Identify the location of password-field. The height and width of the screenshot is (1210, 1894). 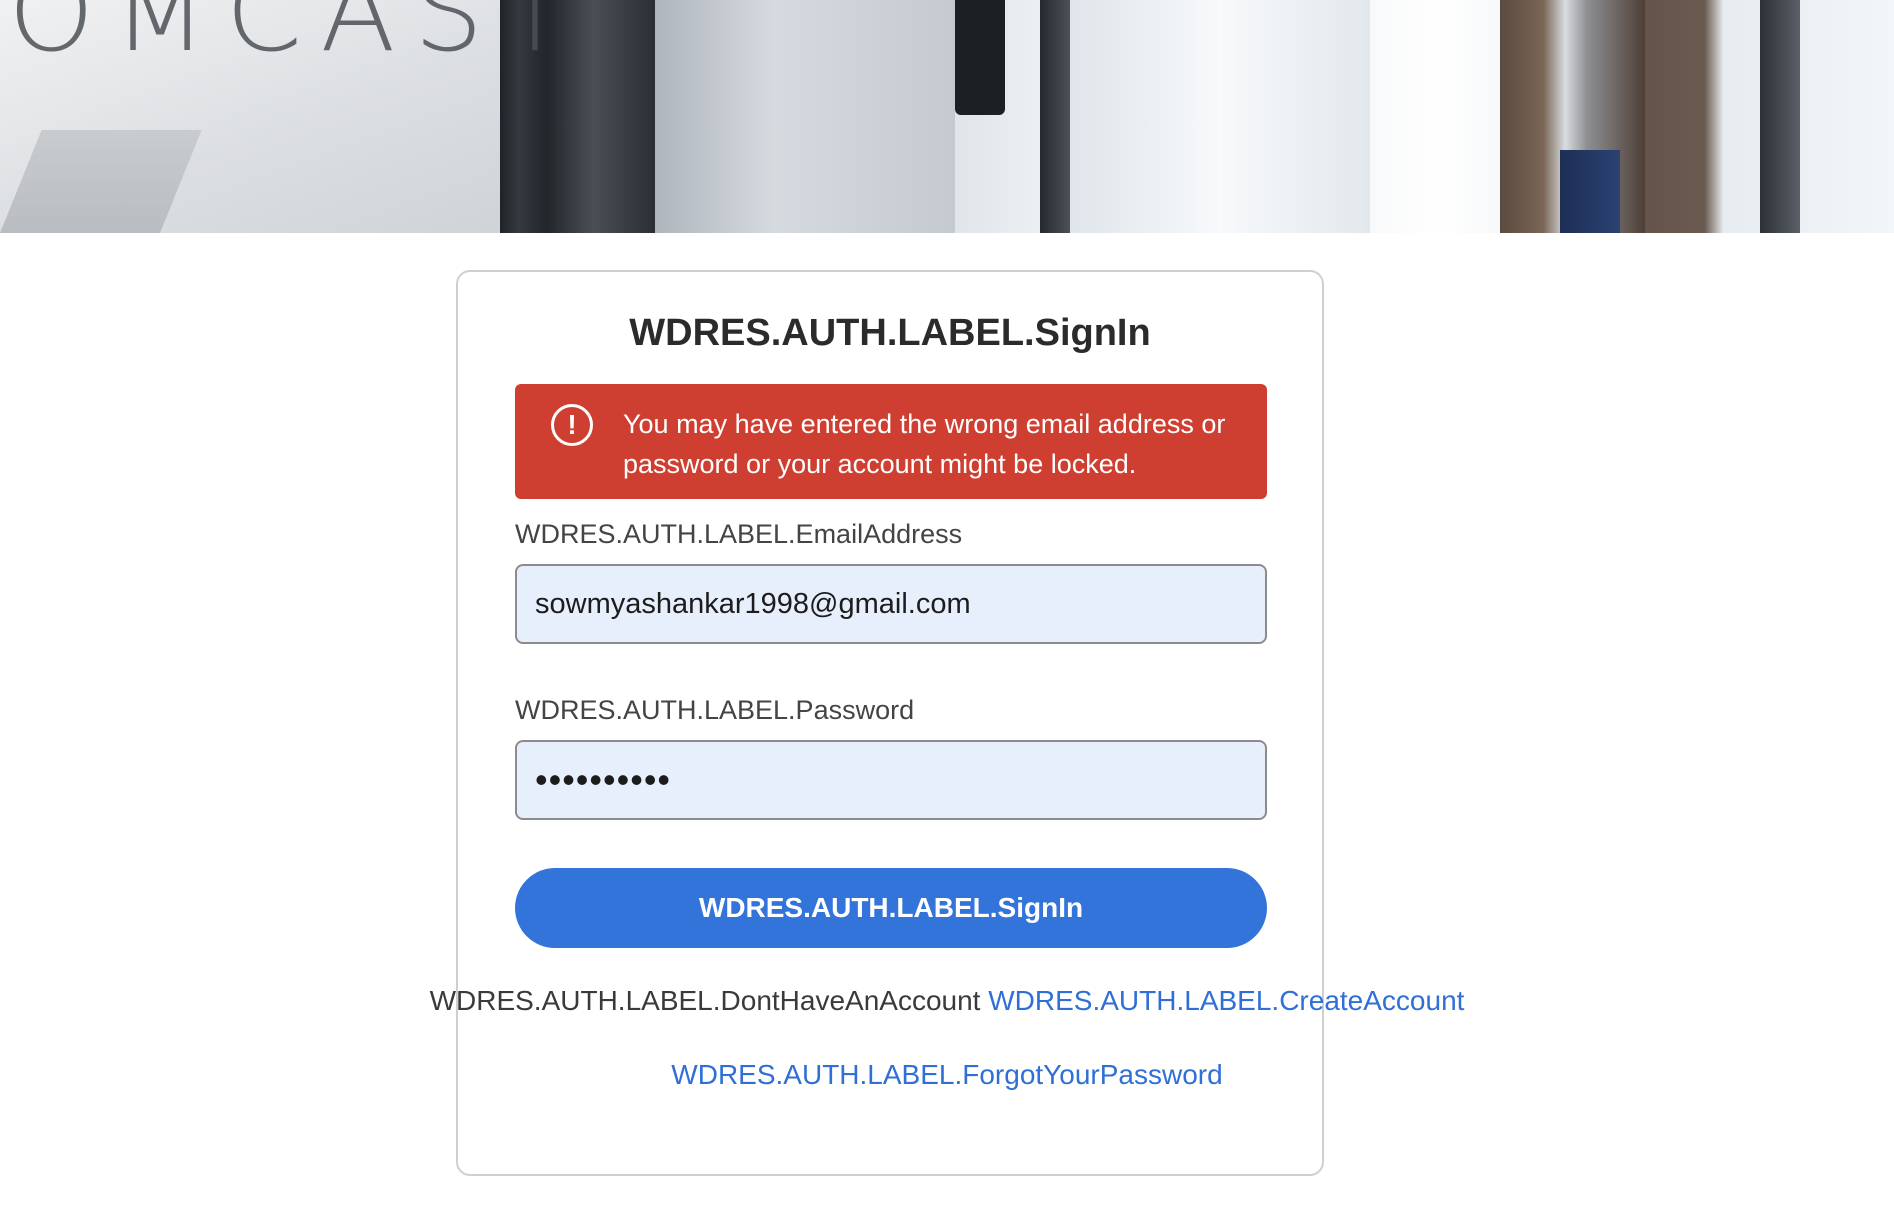
(891, 780).